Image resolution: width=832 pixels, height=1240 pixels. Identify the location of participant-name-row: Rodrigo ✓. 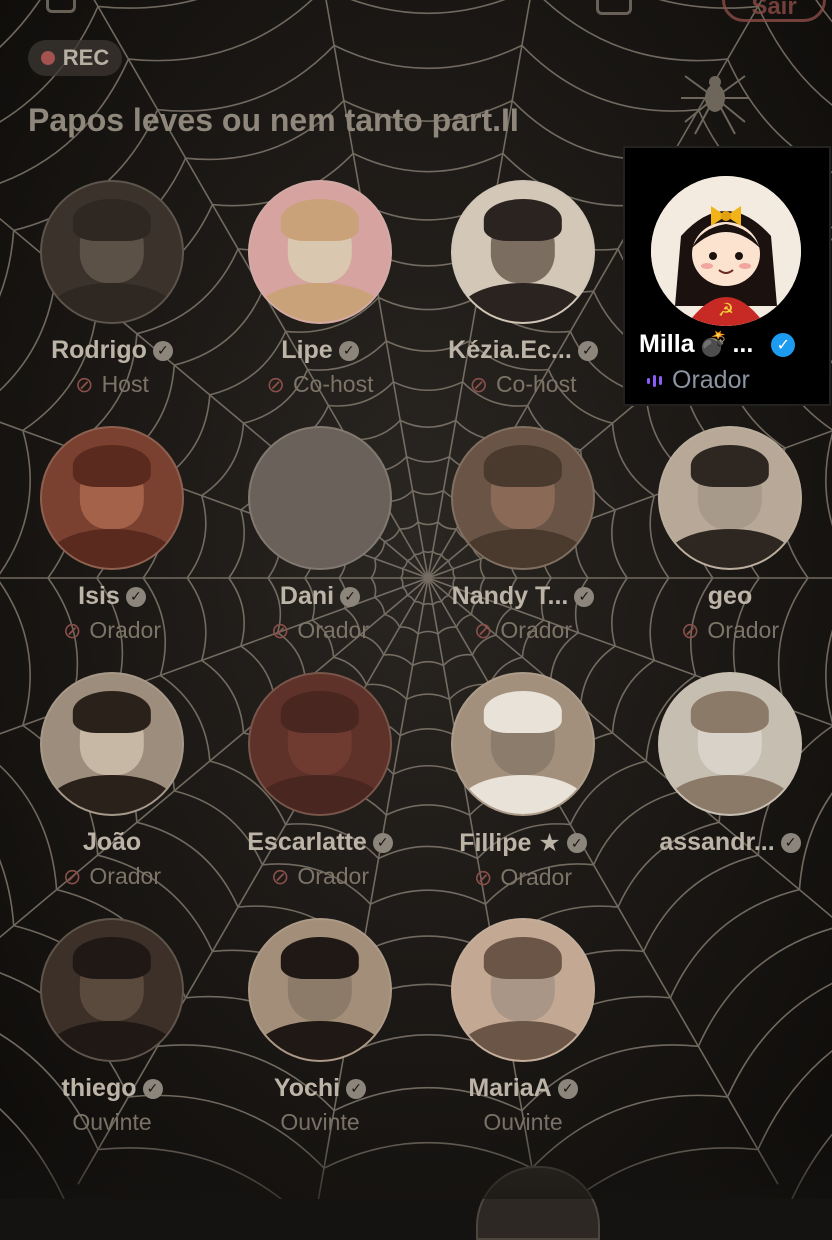
(112, 350).